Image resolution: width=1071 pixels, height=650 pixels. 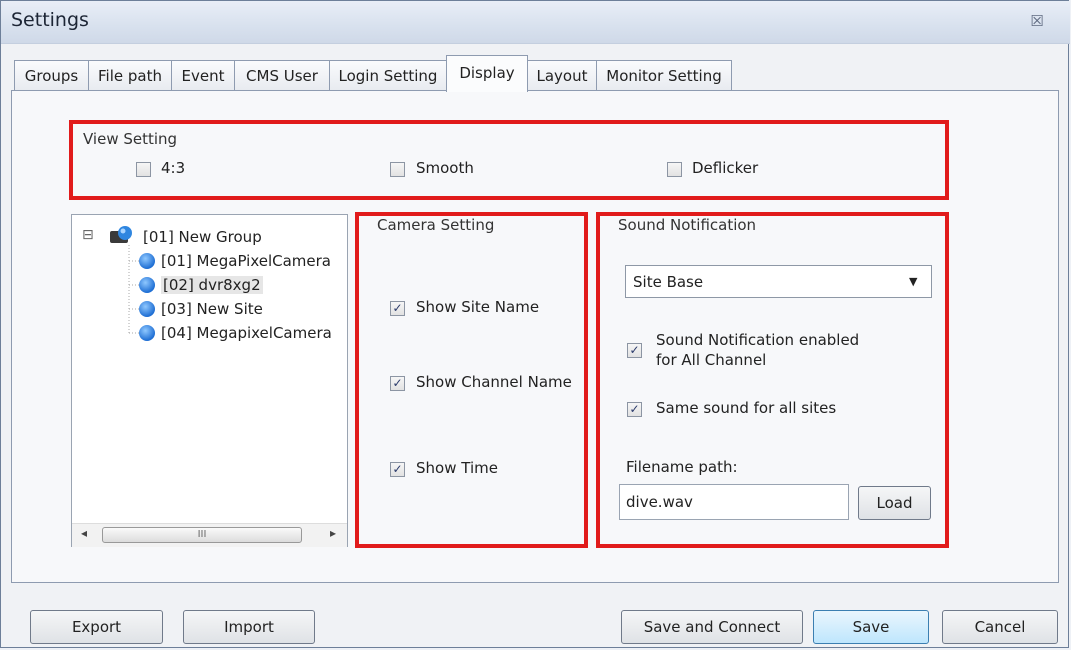 I want to click on close-button: ☒, so click(x=1037, y=21).